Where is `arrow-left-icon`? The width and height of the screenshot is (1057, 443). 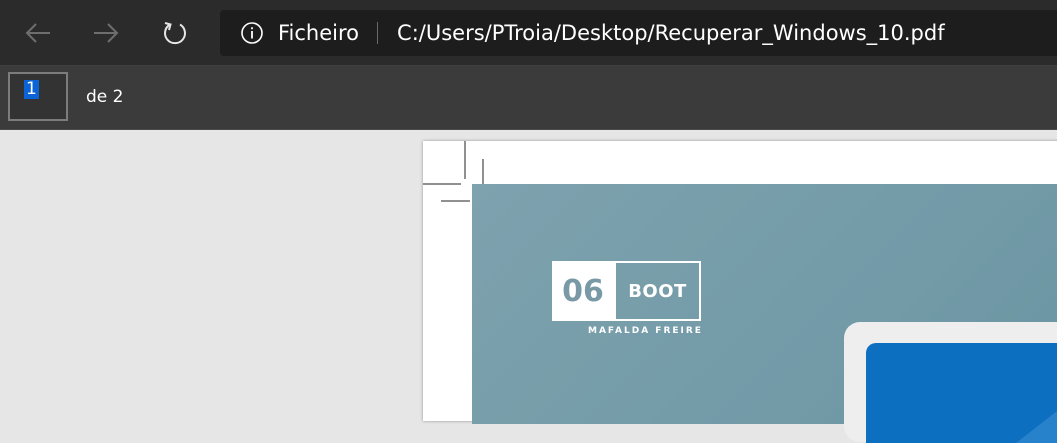
arrow-left-icon is located at coordinates (37, 33).